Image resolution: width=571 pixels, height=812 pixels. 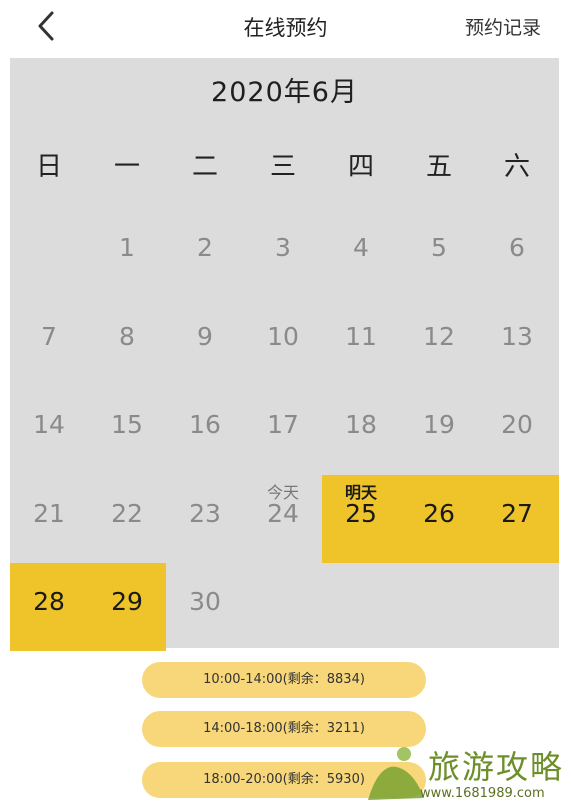 What do you see at coordinates (517, 513) in the screenshot?
I see `day-number: 27` at bounding box center [517, 513].